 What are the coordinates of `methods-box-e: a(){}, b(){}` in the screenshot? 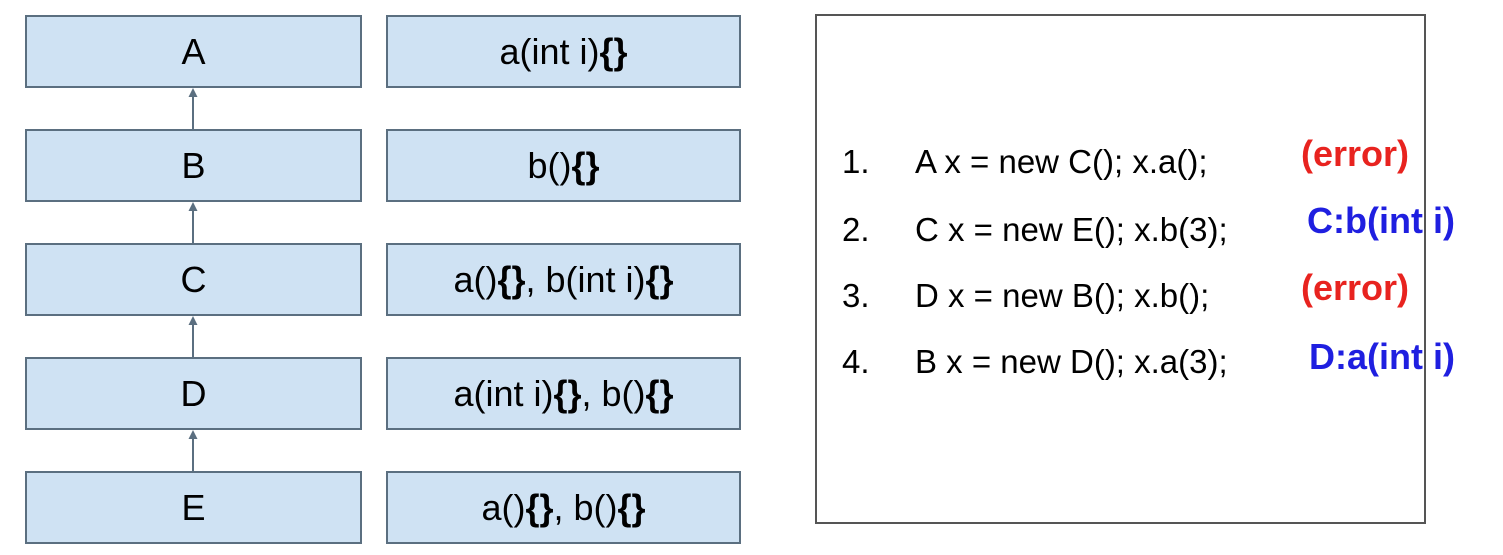 It's located at (563, 507).